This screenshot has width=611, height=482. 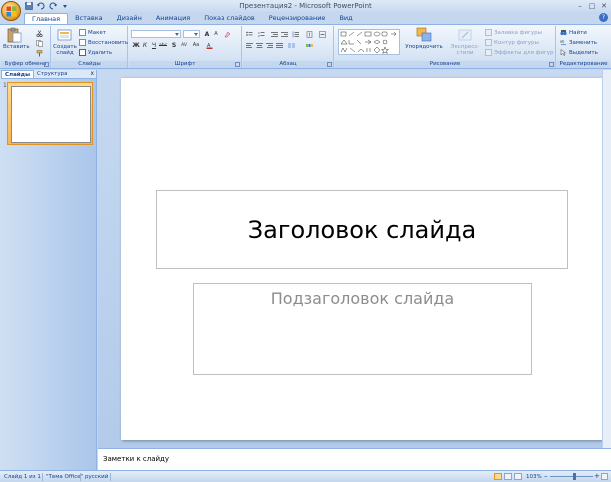 What do you see at coordinates (578, 32) in the screenshot?
I see `find-label: Найти` at bounding box center [578, 32].